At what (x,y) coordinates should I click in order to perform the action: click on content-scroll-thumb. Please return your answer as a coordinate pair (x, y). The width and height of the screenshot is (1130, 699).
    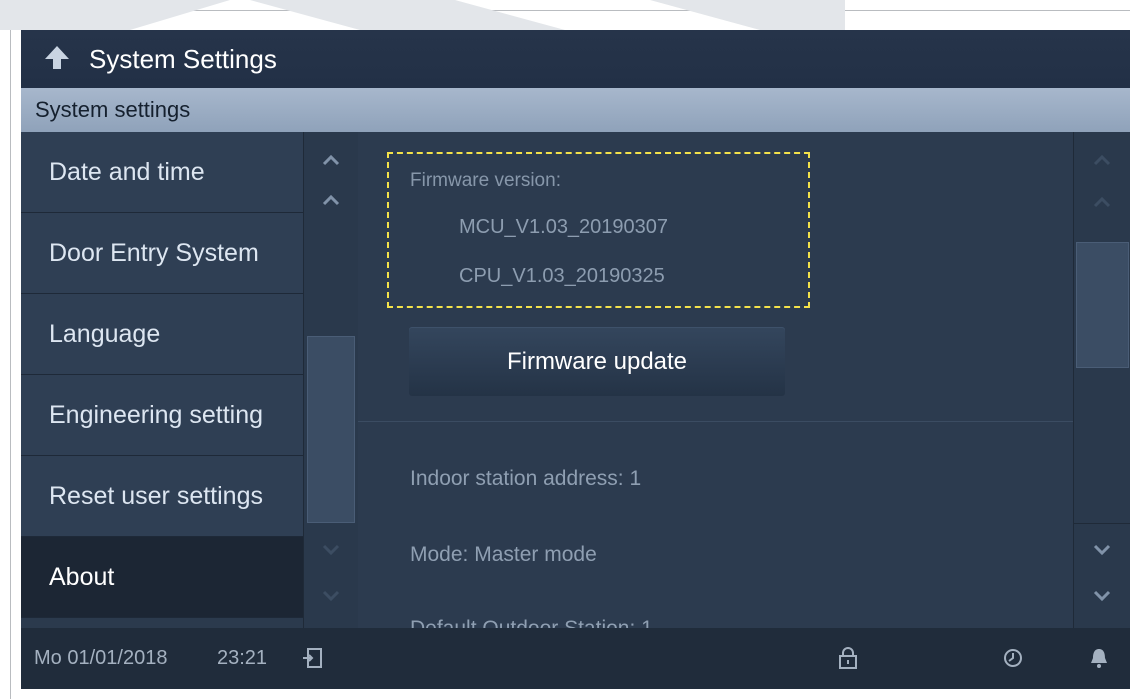
    Looking at the image, I should click on (1102, 305).